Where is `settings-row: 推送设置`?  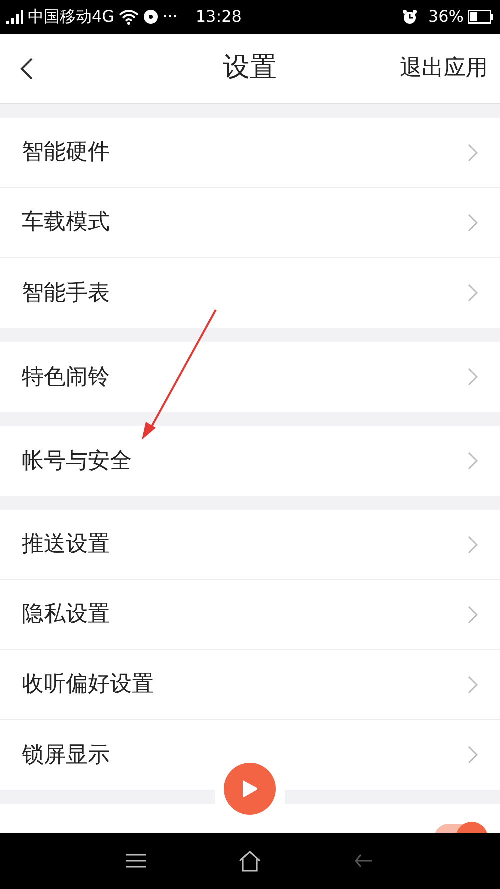 settings-row: 推送设置 is located at coordinates (250, 545).